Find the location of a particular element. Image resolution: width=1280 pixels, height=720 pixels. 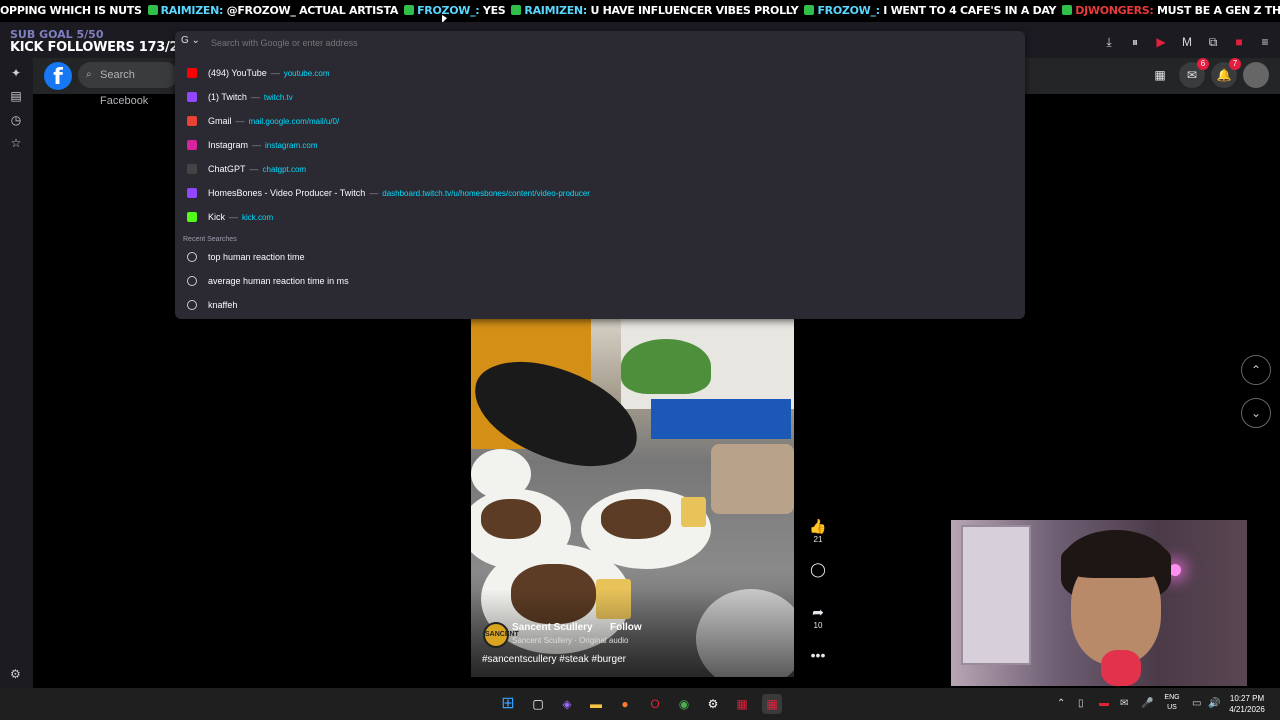

share-button: ➦ 10 is located at coordinates (818, 616).